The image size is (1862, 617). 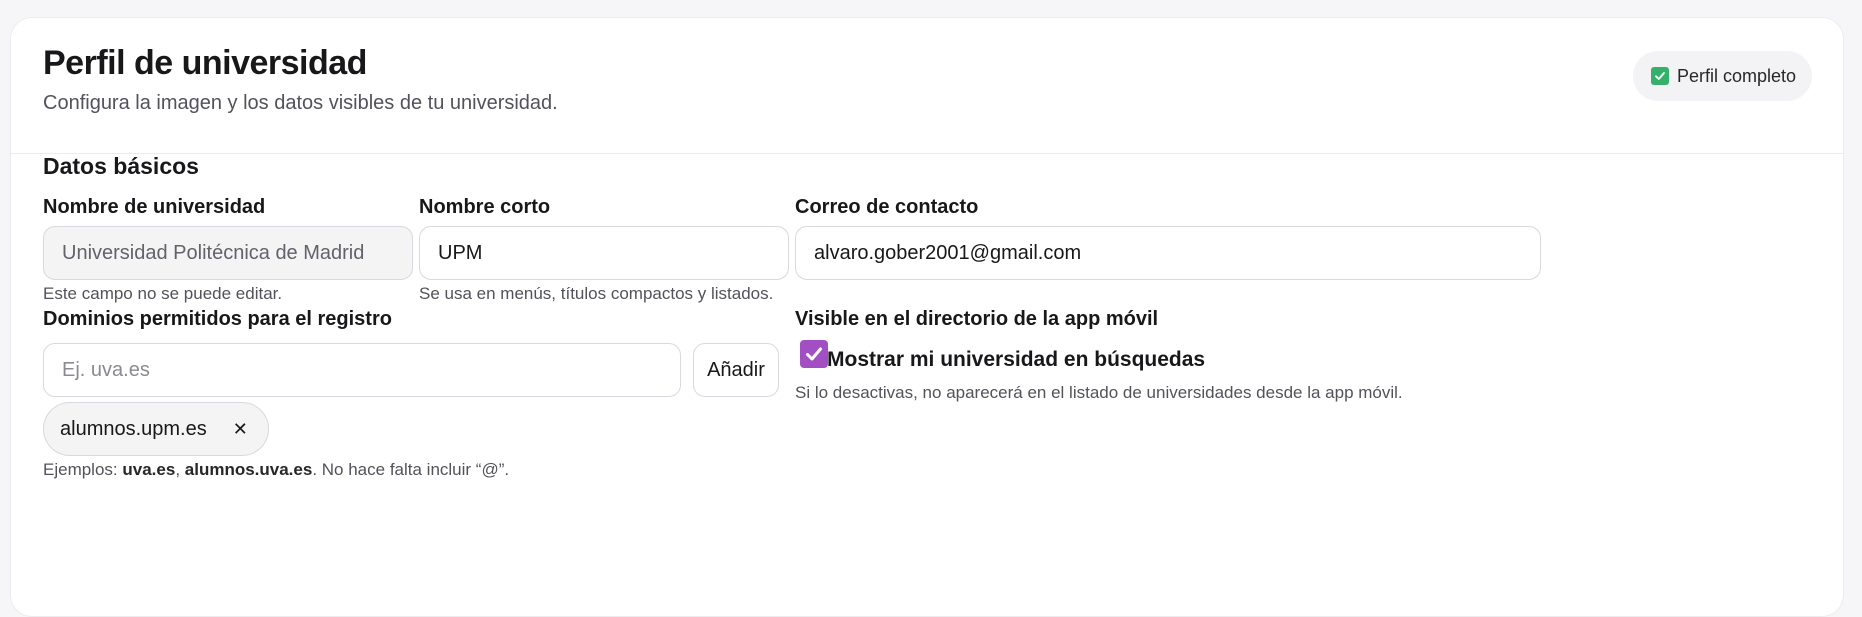 I want to click on close-icon: ✕, so click(x=240, y=429).